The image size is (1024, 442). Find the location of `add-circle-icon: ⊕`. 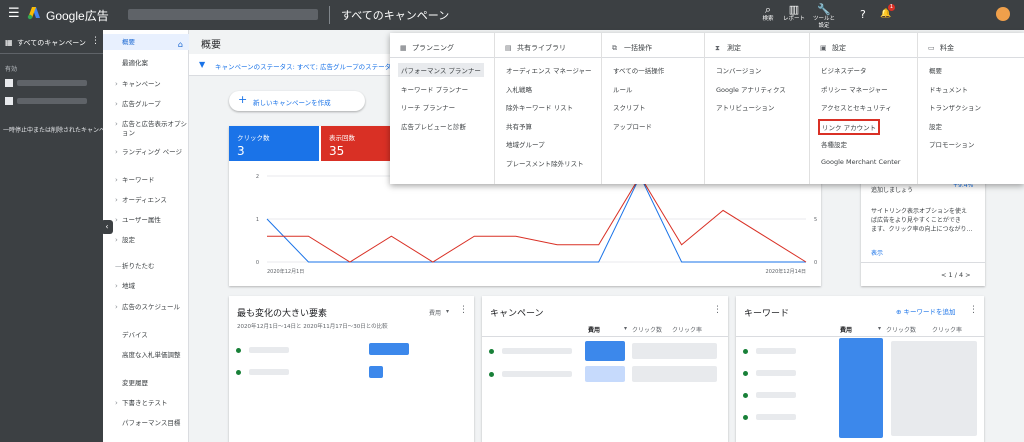

add-circle-icon: ⊕ is located at coordinates (900, 312).